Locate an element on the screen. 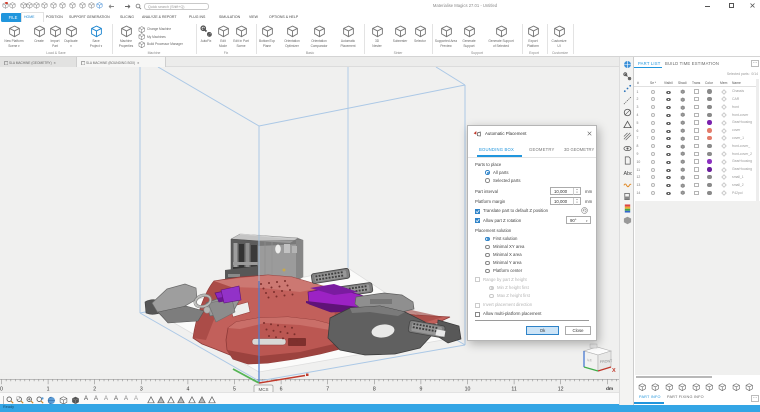  svg-text: left is located at coordinates (589, 360).